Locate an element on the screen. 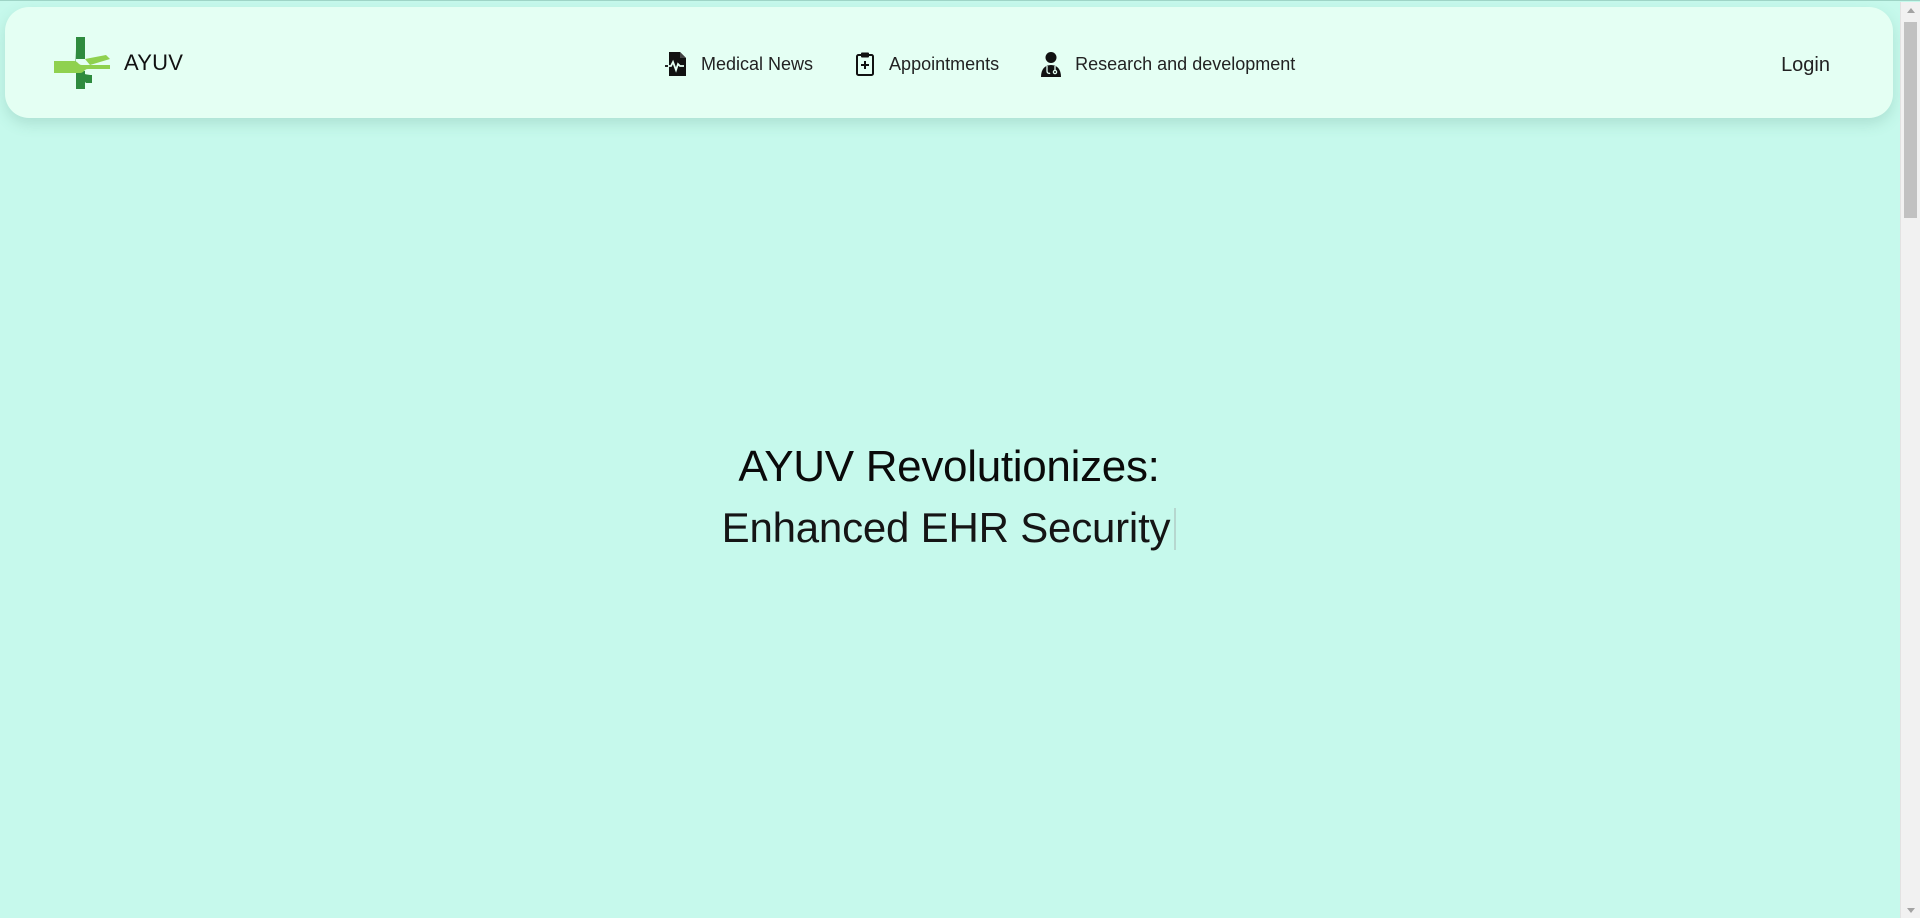  scroll-down-icon is located at coordinates (1911, 910).